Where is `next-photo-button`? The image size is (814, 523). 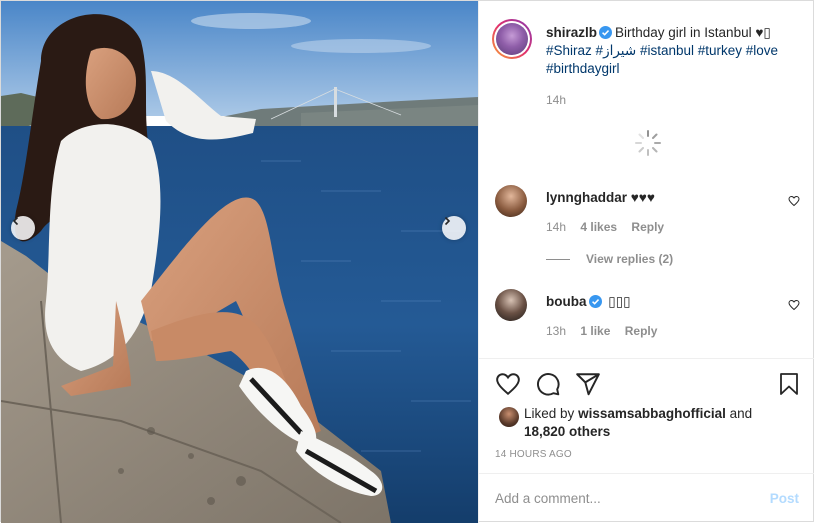 next-photo-button is located at coordinates (454, 228).